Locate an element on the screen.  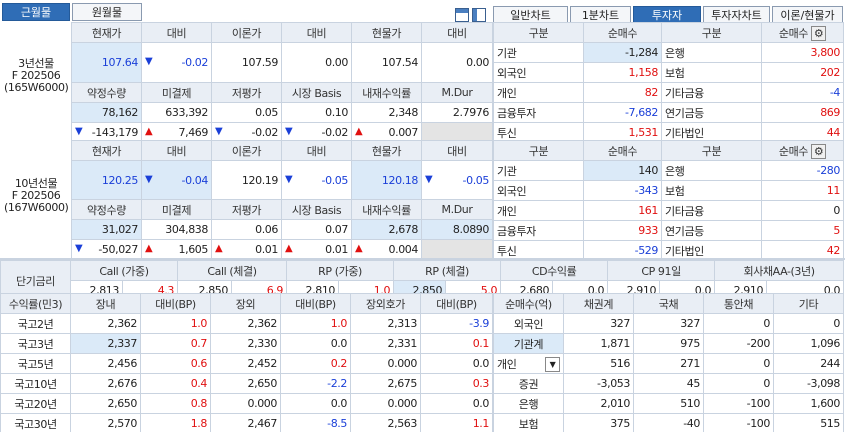
table-row: 국고5년 2,456 0.6 2,452 0.2 0.000 0.0 is located at coordinates (246, 363).